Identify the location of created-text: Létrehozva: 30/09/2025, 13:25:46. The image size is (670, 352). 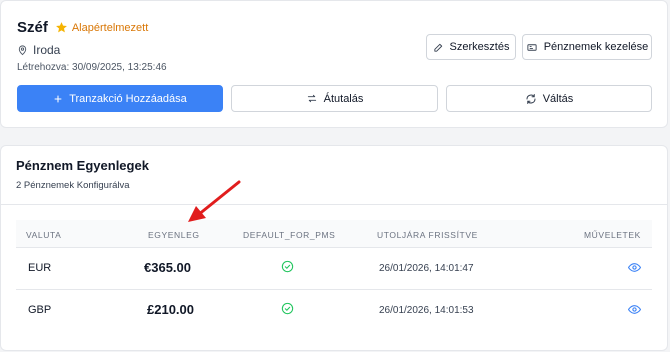
(92, 67).